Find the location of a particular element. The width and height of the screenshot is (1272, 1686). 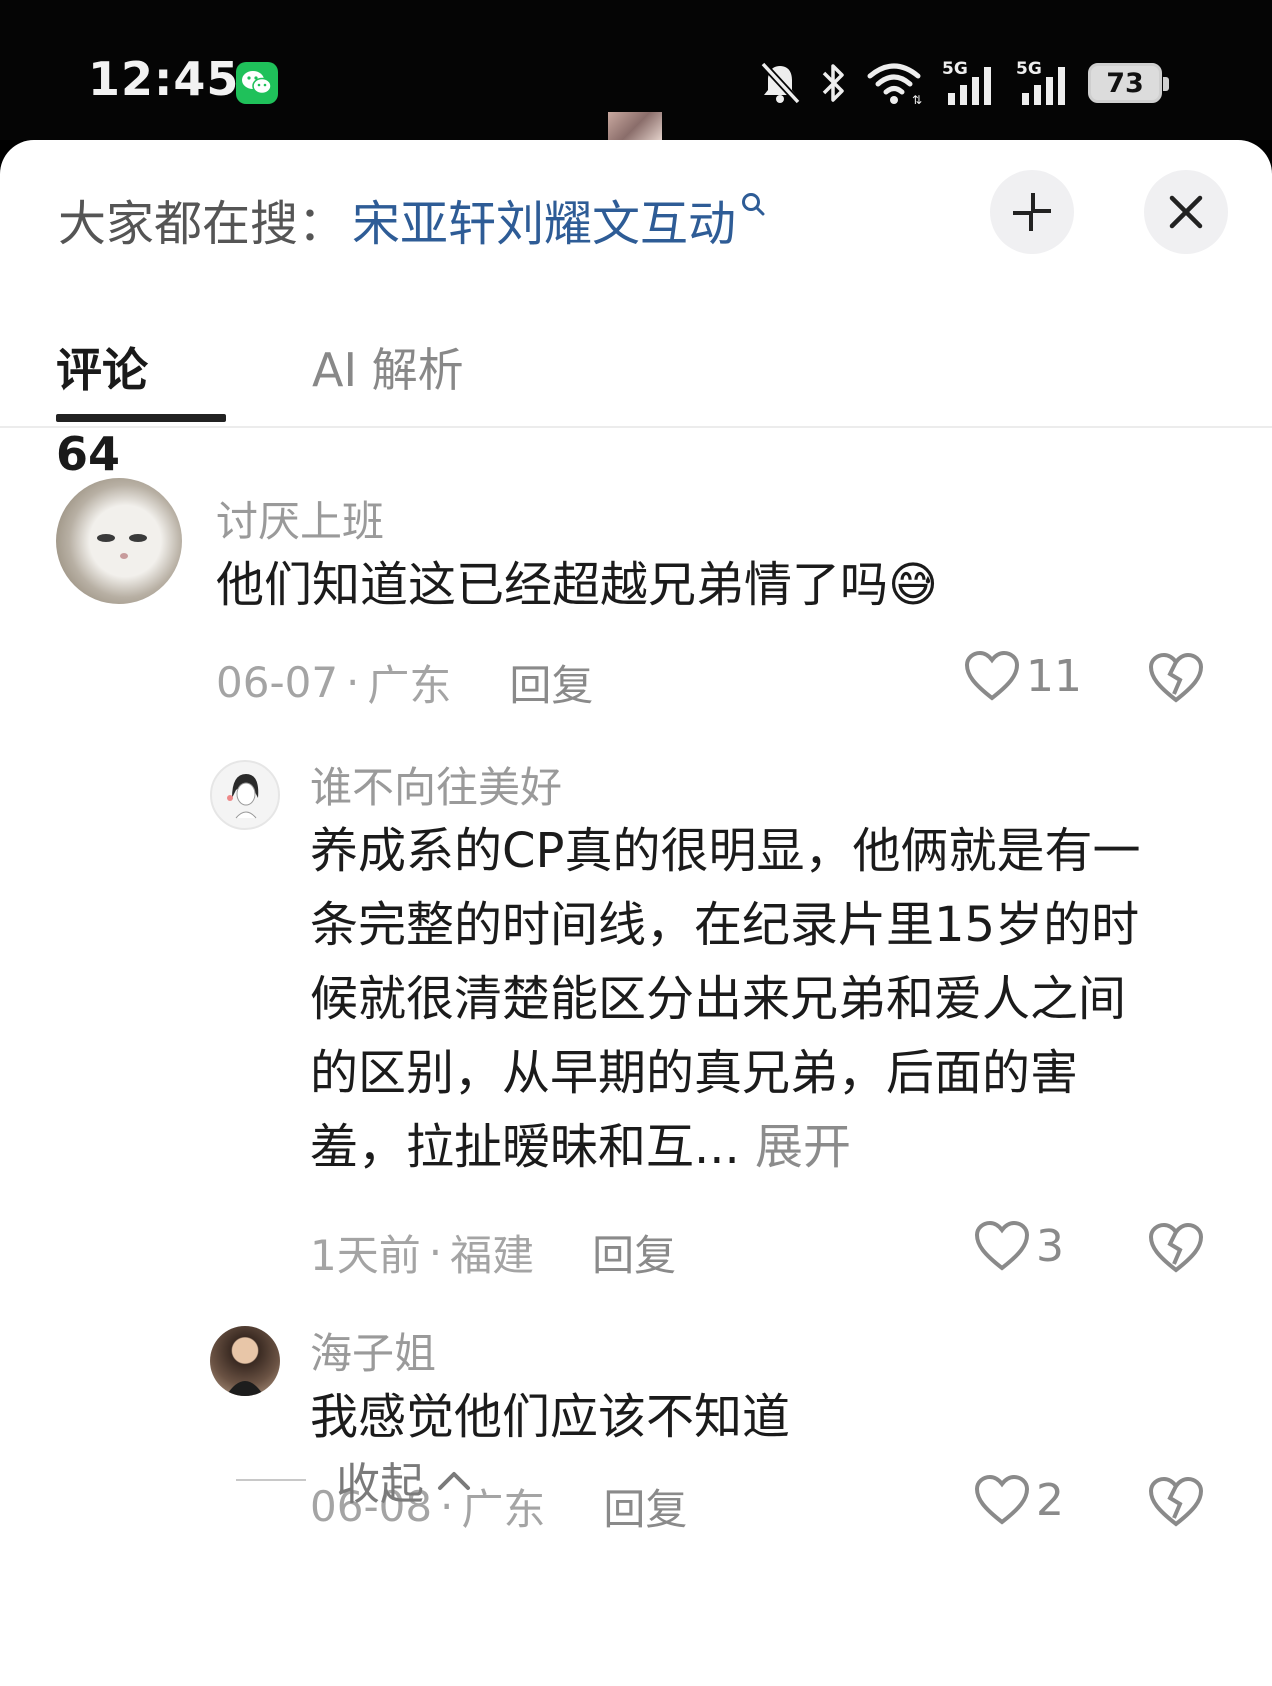

close-button is located at coordinates (1186, 212).